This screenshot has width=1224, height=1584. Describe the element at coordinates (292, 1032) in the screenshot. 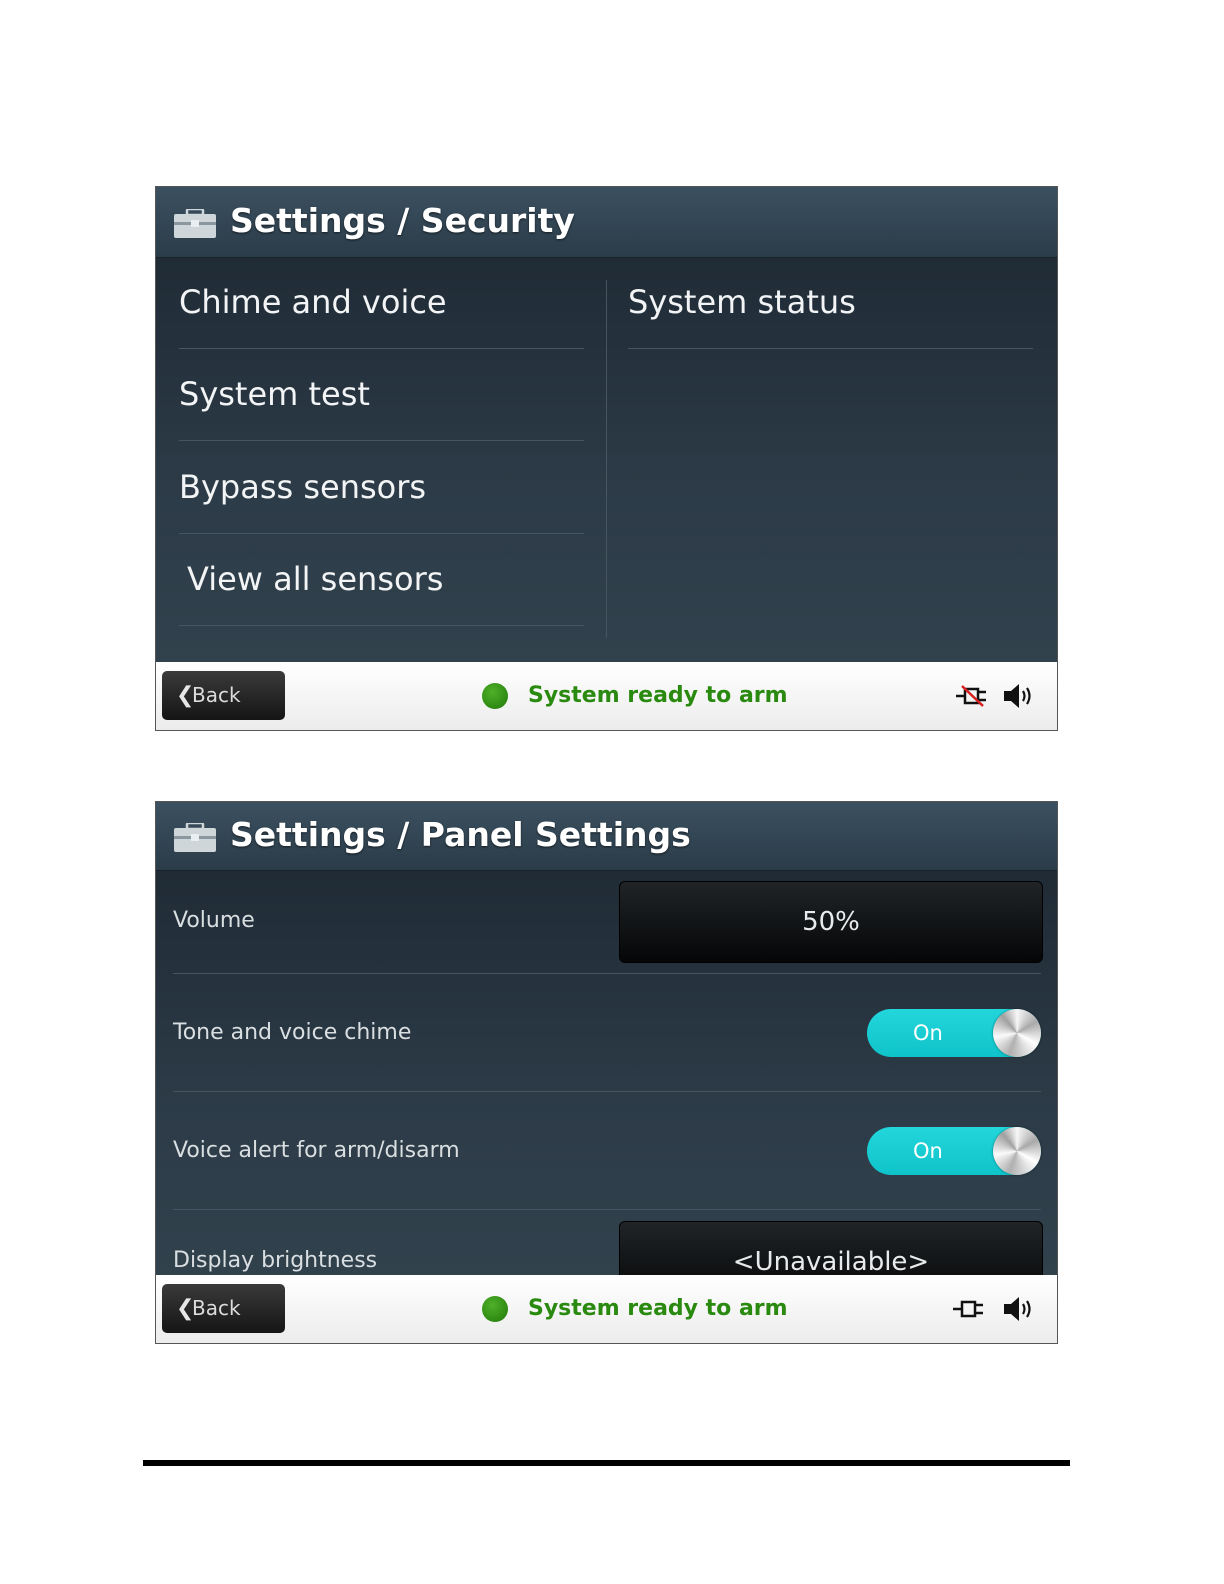

I see `setting-label-tone-and-voice-chime: Tone and voice chime` at that location.